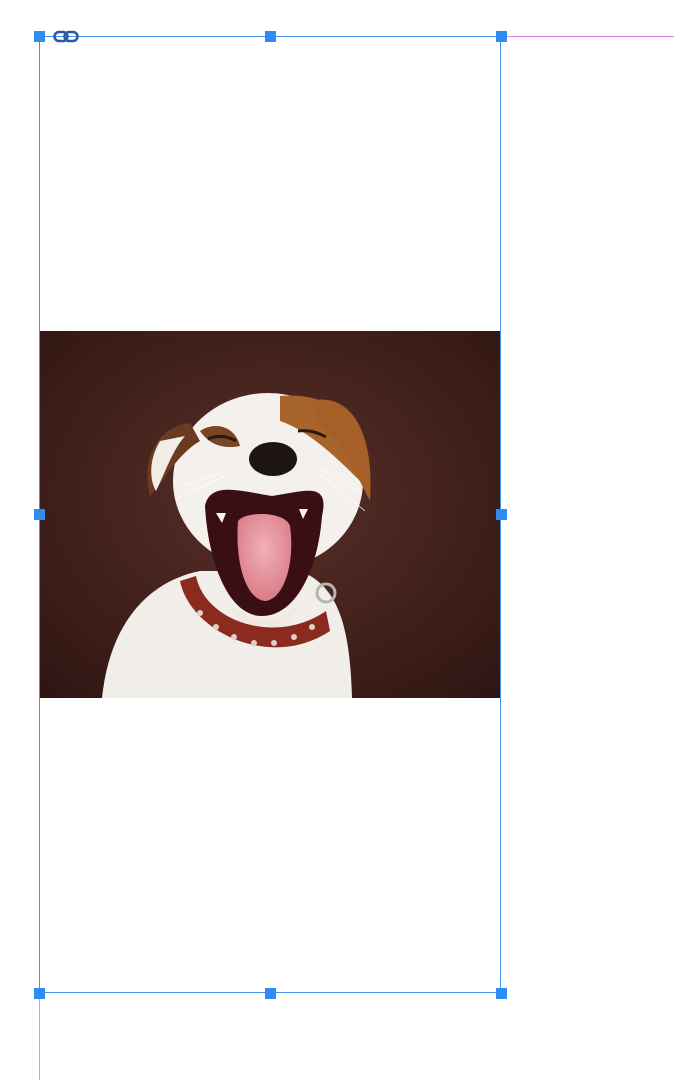 This screenshot has height=1080, width=674. Describe the element at coordinates (588, 36) in the screenshot. I see `horizontal-guide-line` at that location.